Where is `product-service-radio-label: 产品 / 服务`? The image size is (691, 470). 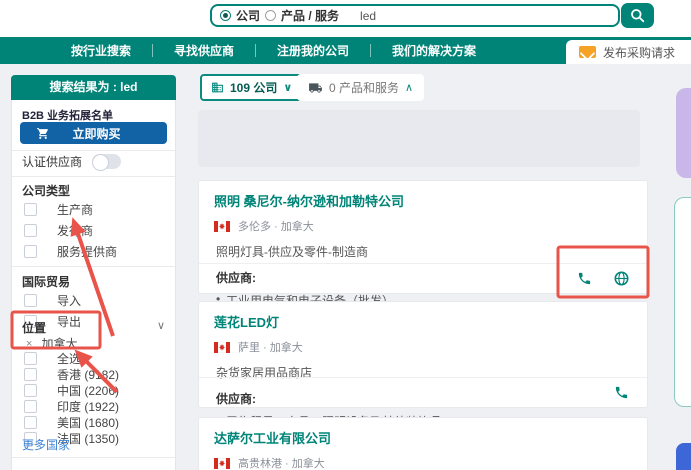 product-service-radio-label: 产品 / 服务 is located at coordinates (310, 15).